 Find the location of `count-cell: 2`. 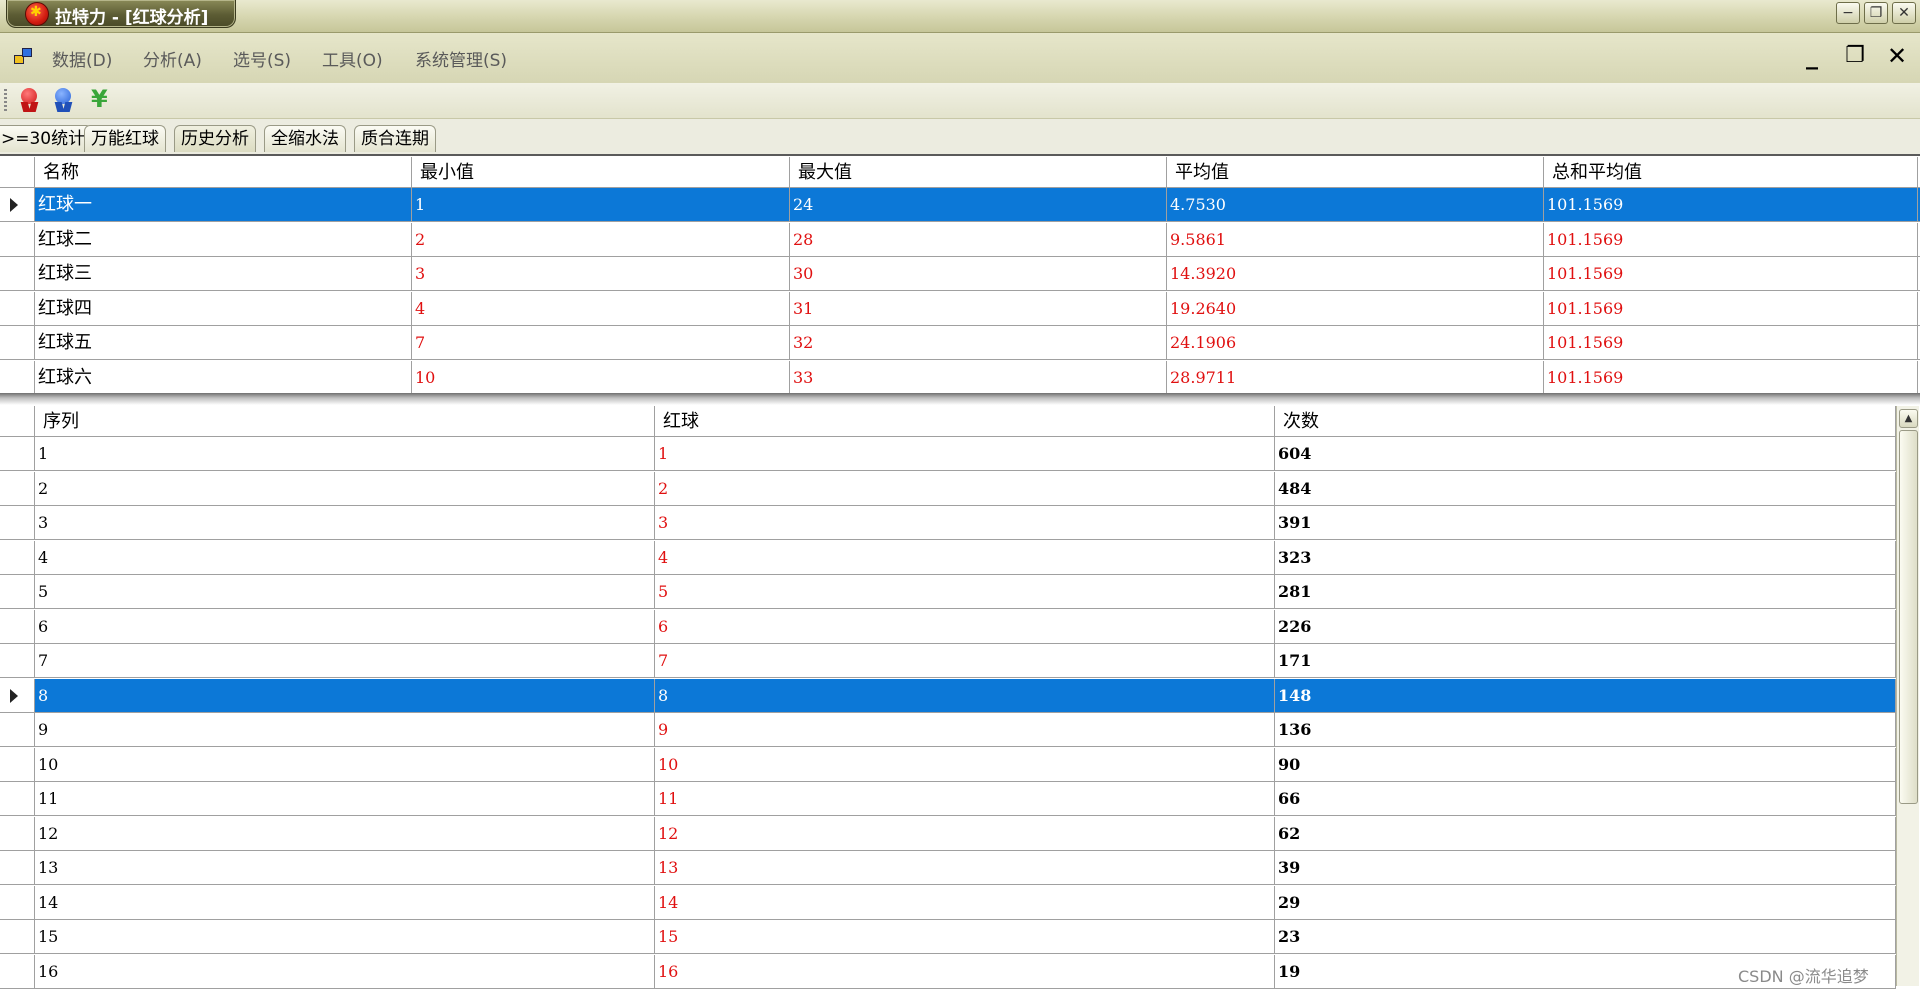

count-cell: 2 is located at coordinates (965, 488).